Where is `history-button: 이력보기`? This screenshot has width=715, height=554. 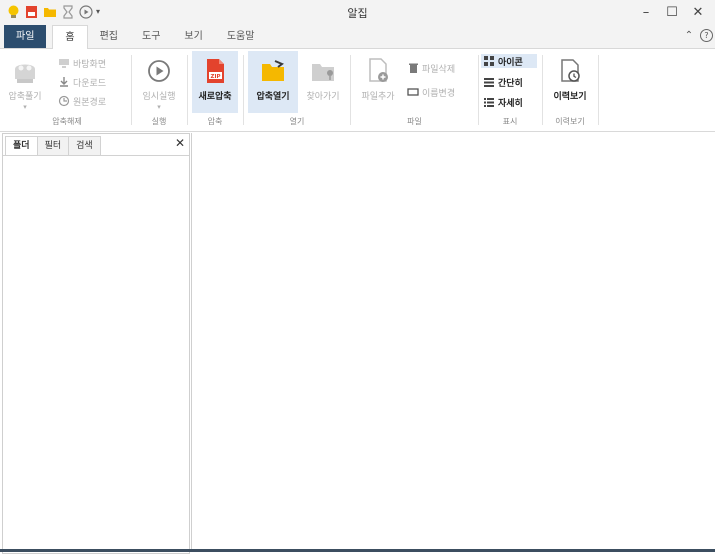
history-button: 이력보기 is located at coordinates (570, 76).